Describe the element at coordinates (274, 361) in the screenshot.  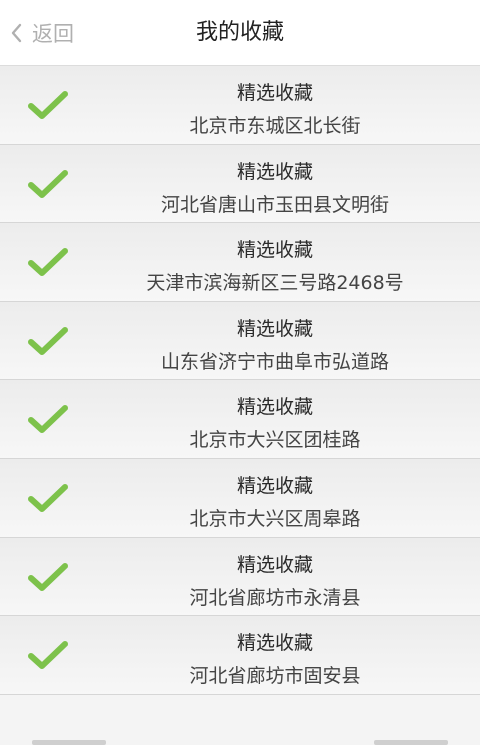
I see `item-address: 山东省济宁市曲阜市弘道路` at that location.